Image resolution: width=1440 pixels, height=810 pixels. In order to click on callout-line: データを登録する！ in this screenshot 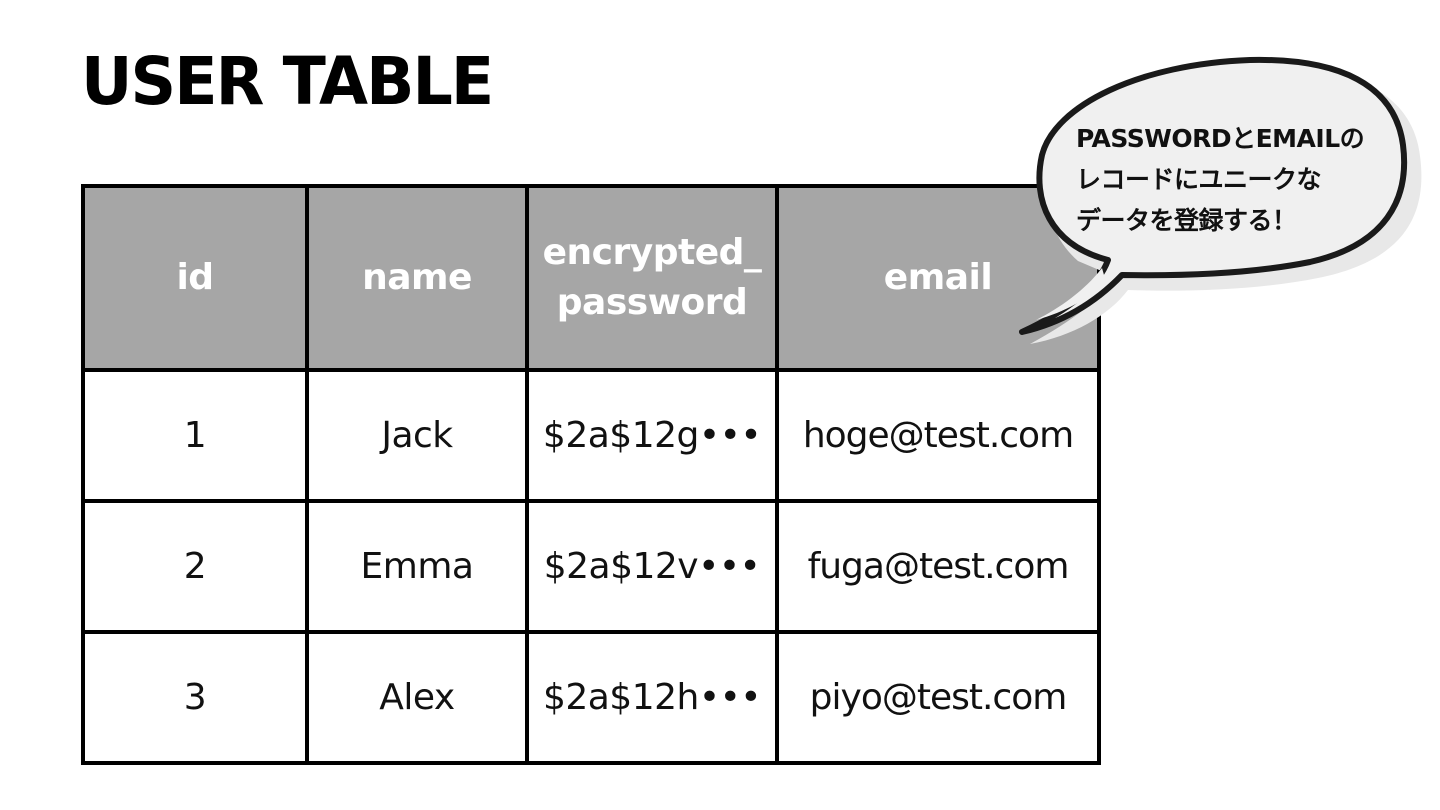, I will do `click(1186, 220)`.